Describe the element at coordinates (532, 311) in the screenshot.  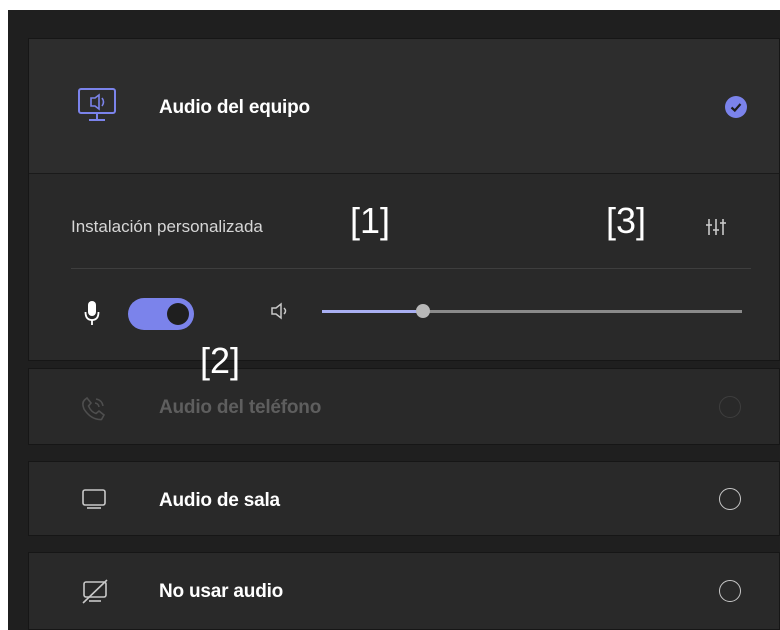
I see `volume-slider` at that location.